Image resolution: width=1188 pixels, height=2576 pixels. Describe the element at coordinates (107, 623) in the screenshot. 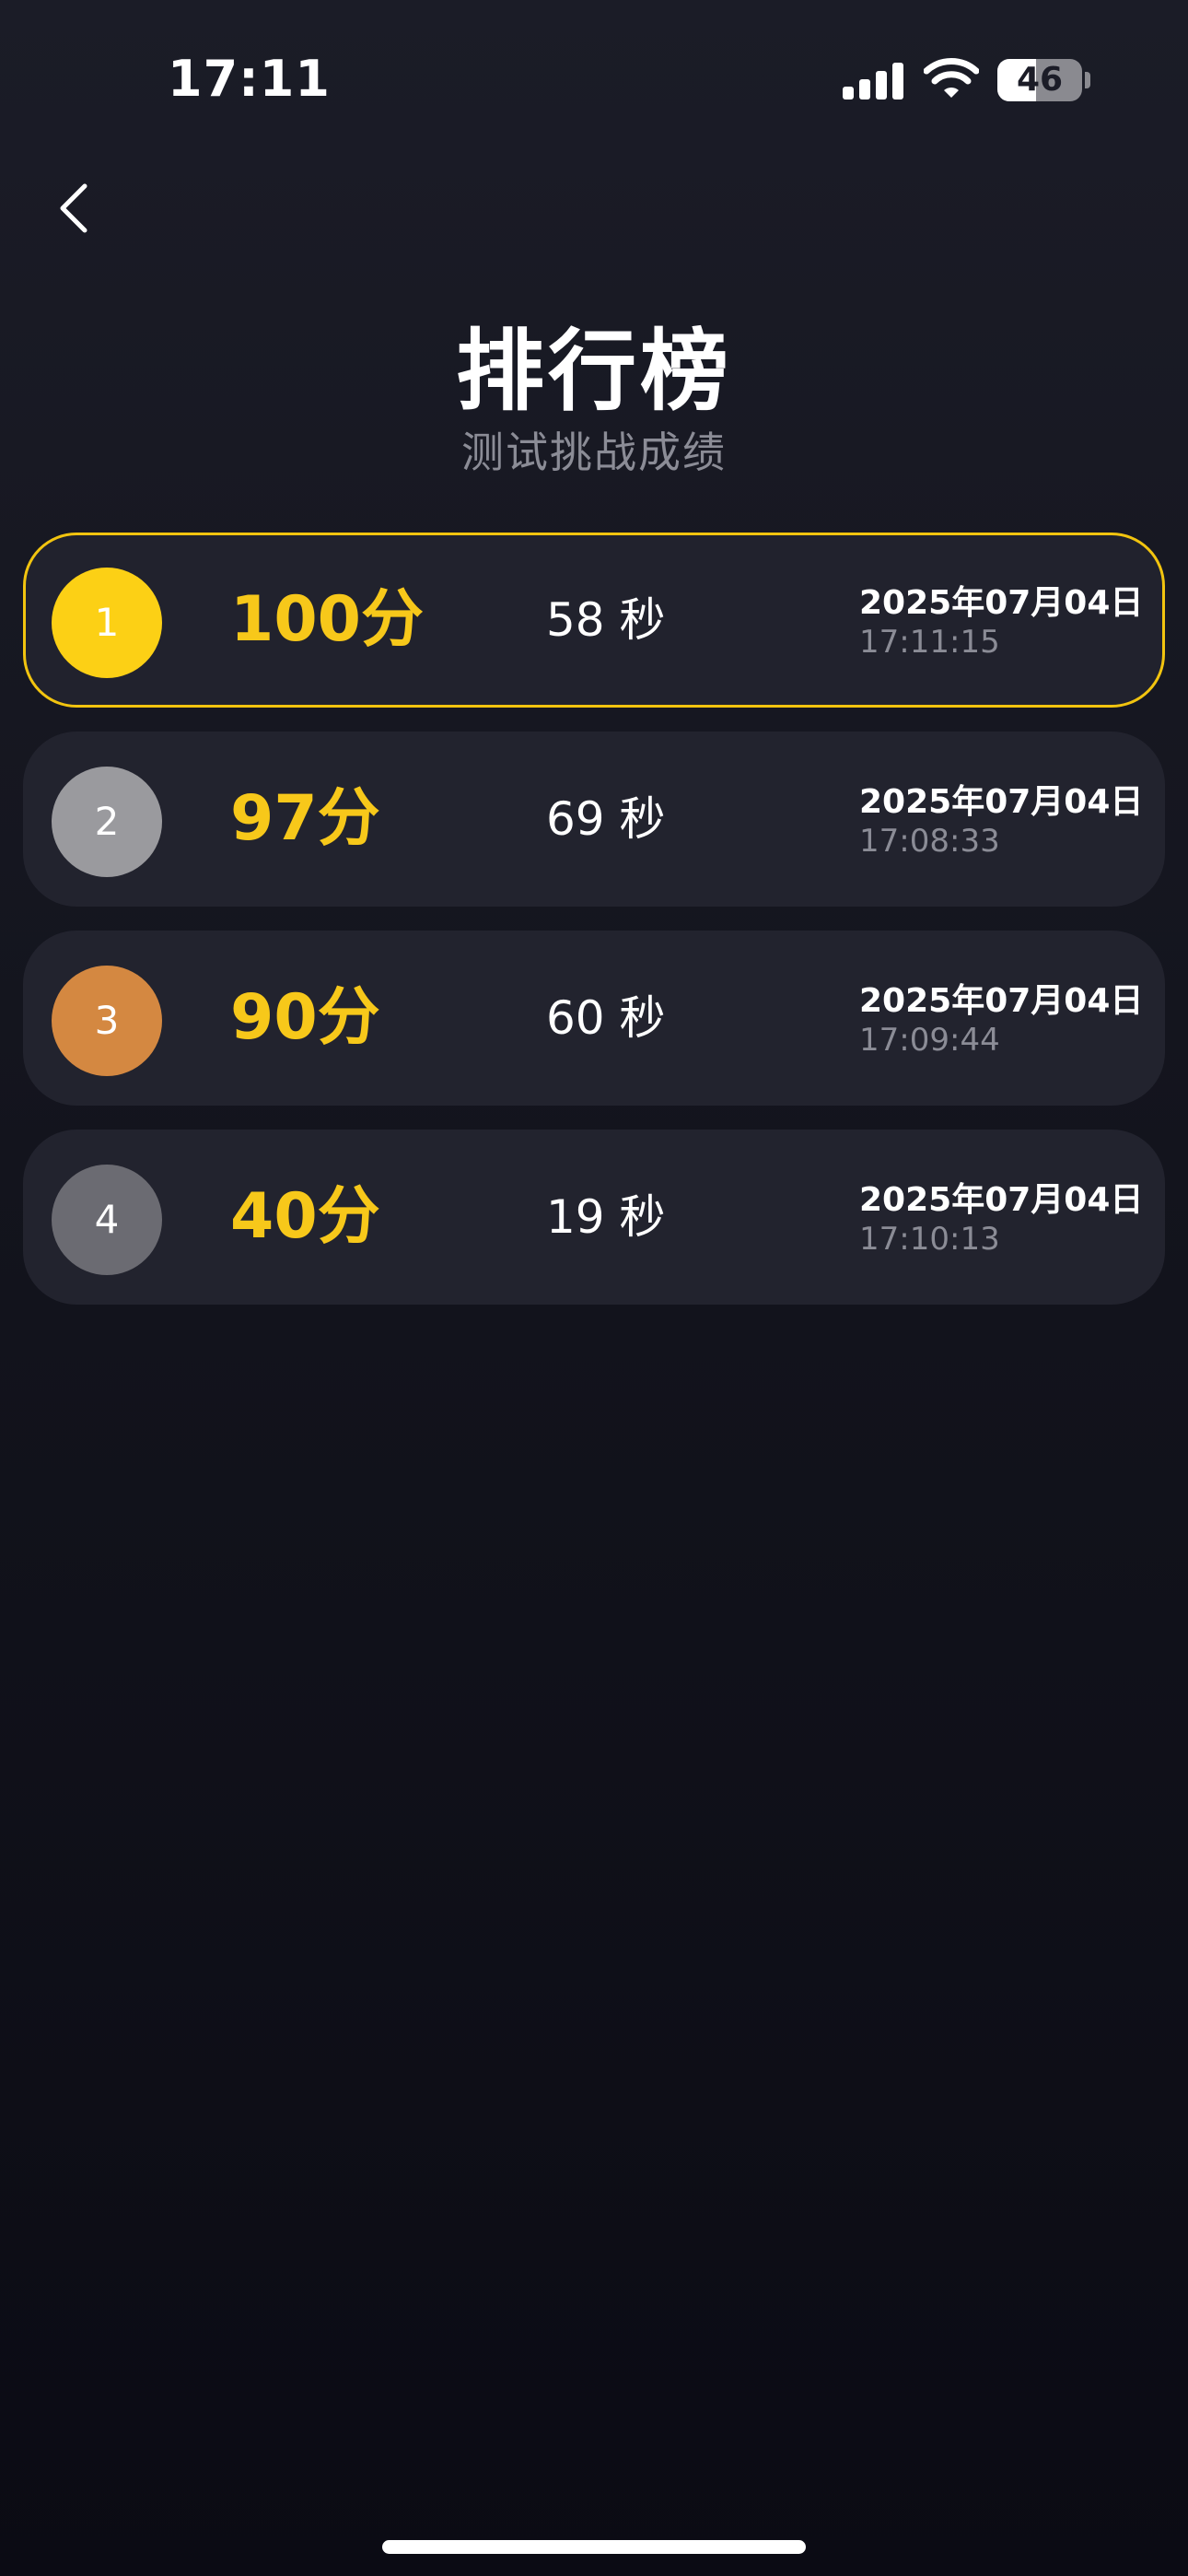

I see `rank-badge-gold: 1` at that location.